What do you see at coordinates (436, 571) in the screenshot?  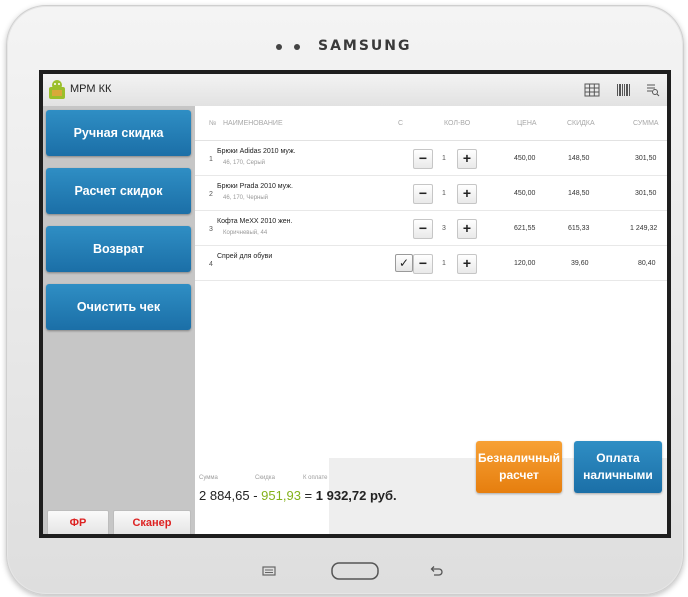 I see `back-key-icon` at bounding box center [436, 571].